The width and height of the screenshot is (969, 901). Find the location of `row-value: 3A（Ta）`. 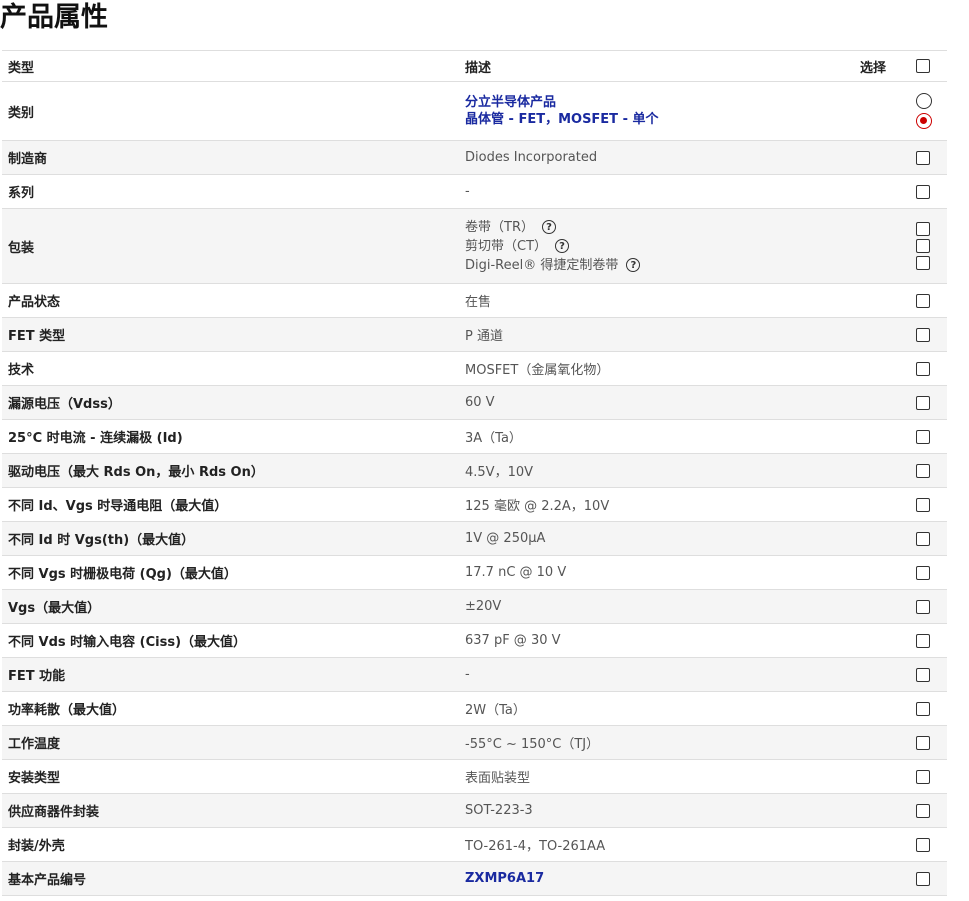

row-value: 3A（Ta） is located at coordinates (493, 438).